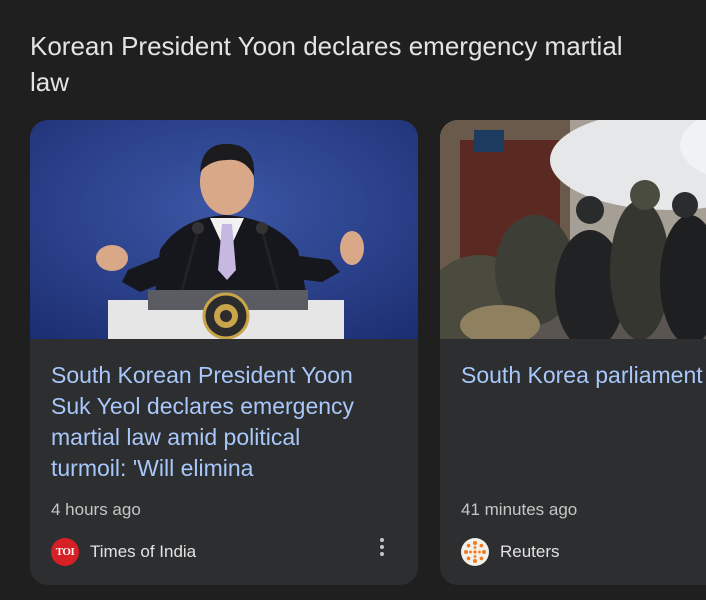 This screenshot has width=706, height=600. What do you see at coordinates (519, 509) in the screenshot?
I see `news-timestamp: 41 minutes ago` at bounding box center [519, 509].